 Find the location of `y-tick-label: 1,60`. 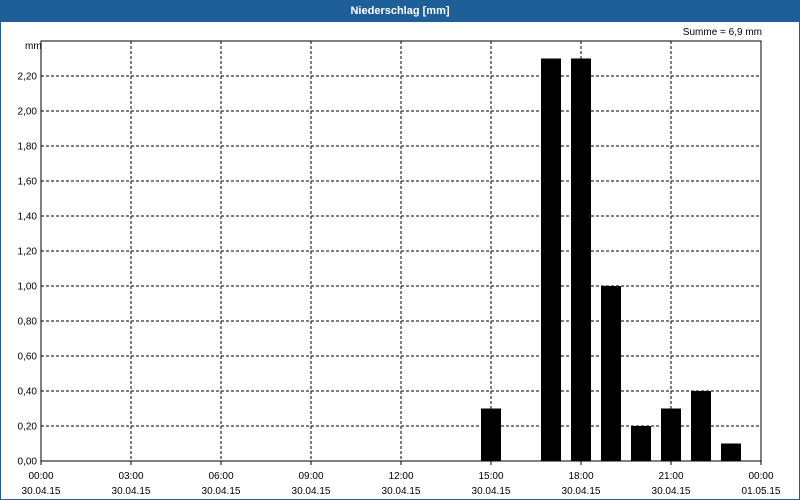

y-tick-label: 1,60 is located at coordinates (28, 182).